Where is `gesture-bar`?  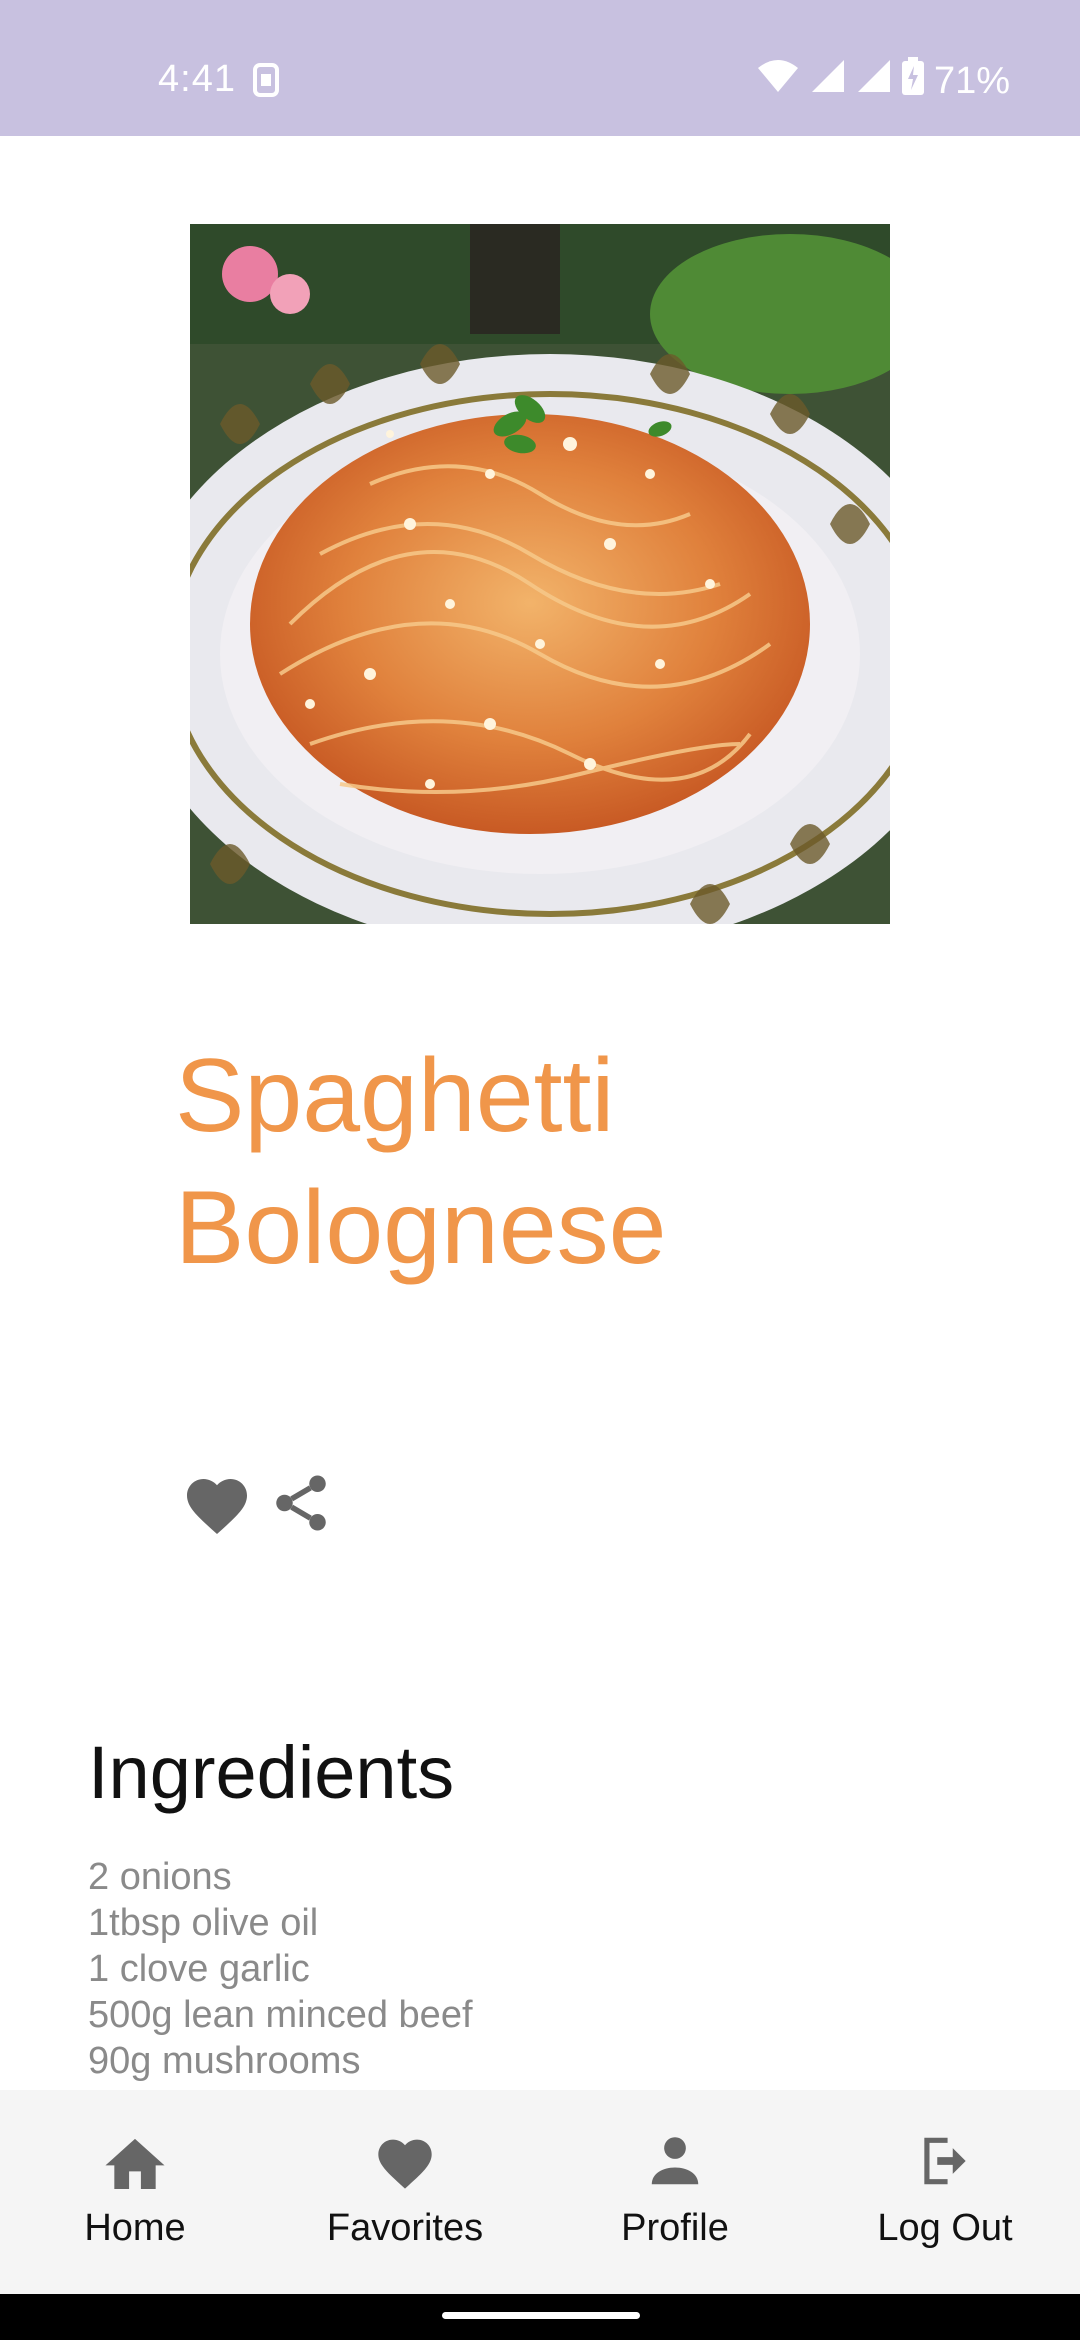 gesture-bar is located at coordinates (540, 2317).